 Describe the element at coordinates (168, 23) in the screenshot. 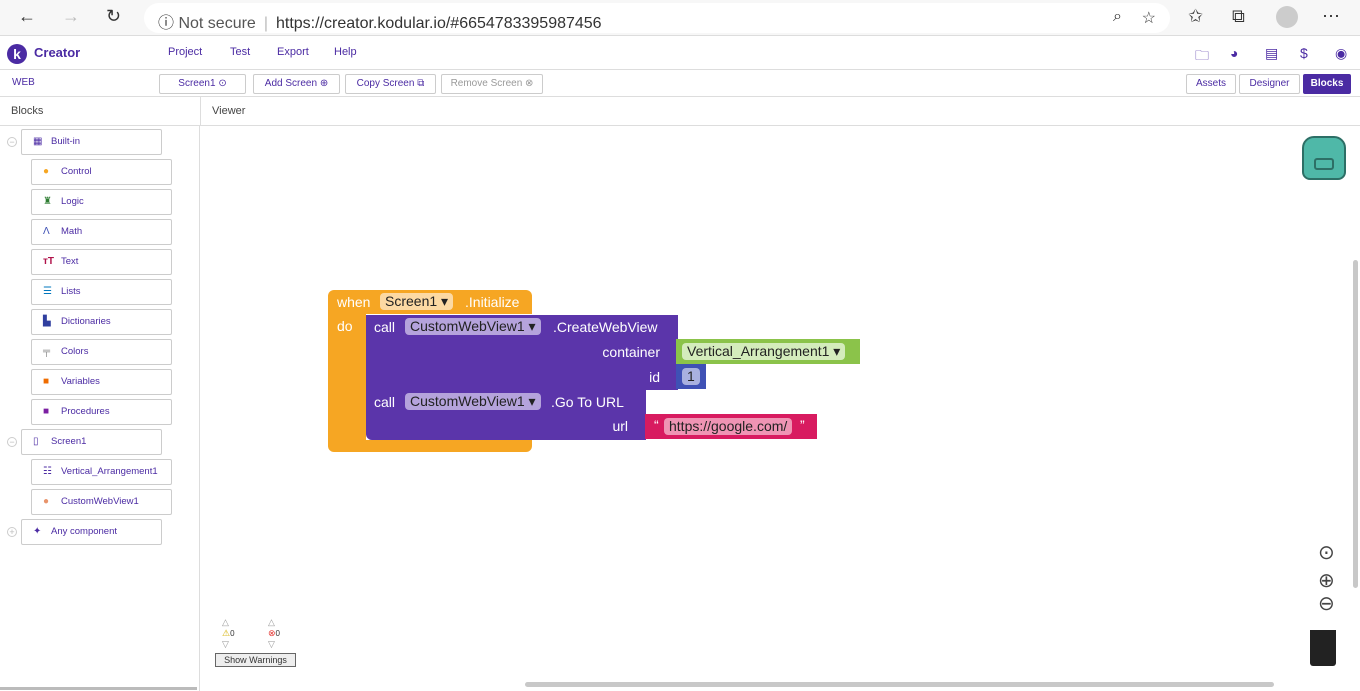

I see `info-icon: ⓘ` at that location.